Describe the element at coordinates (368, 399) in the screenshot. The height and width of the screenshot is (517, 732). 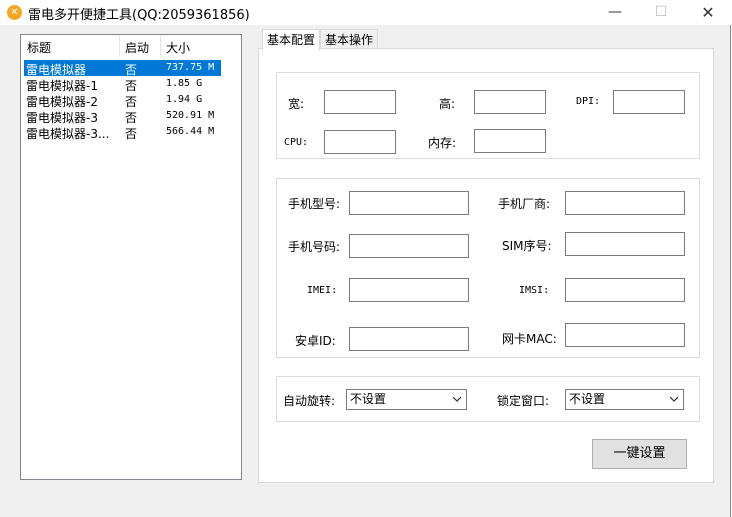
I see `auto-rotate-value: 不设置` at that location.